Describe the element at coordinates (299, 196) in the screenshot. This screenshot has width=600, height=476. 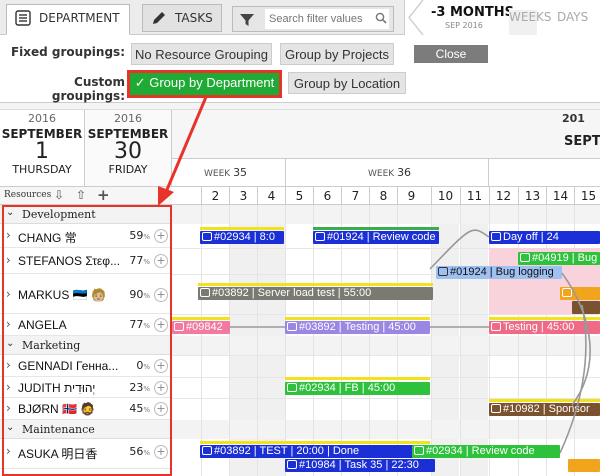
I see `day-cell: 5` at that location.